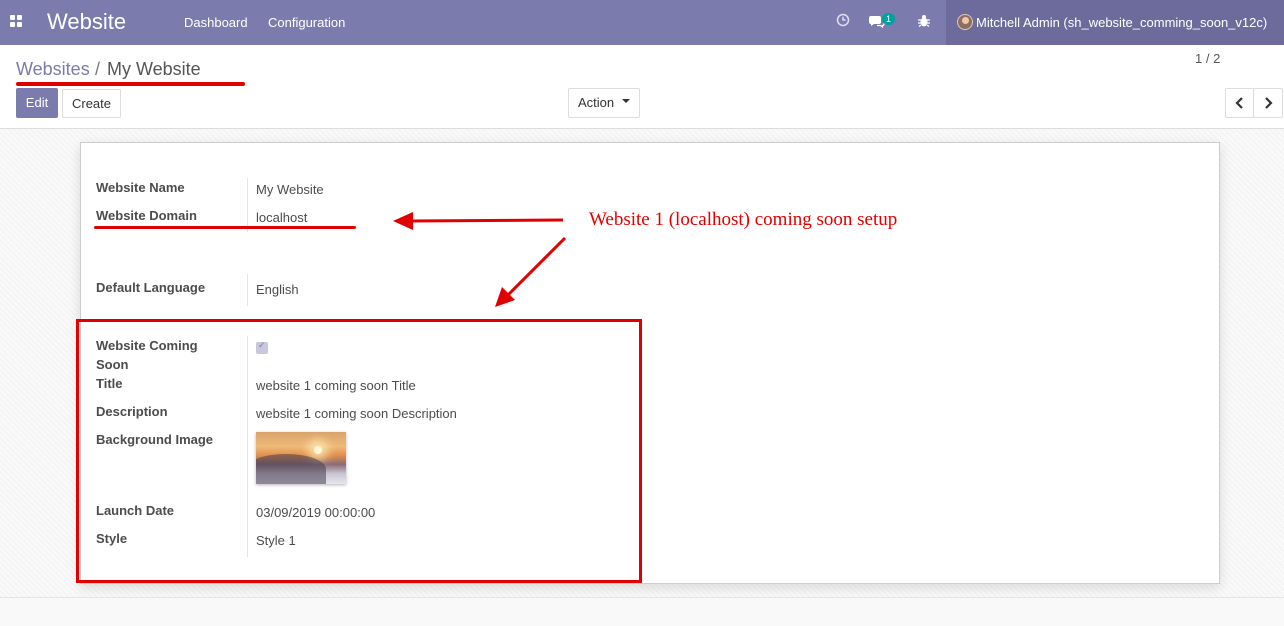  I want to click on arrow-to-box, so click(531, 271).